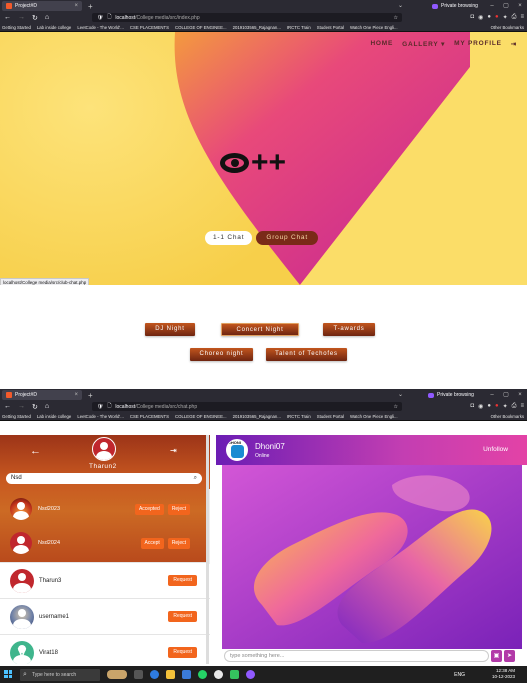  What do you see at coordinates (400, 6) in the screenshot?
I see `tab-list-chevron-icon: ⌄` at bounding box center [400, 6].